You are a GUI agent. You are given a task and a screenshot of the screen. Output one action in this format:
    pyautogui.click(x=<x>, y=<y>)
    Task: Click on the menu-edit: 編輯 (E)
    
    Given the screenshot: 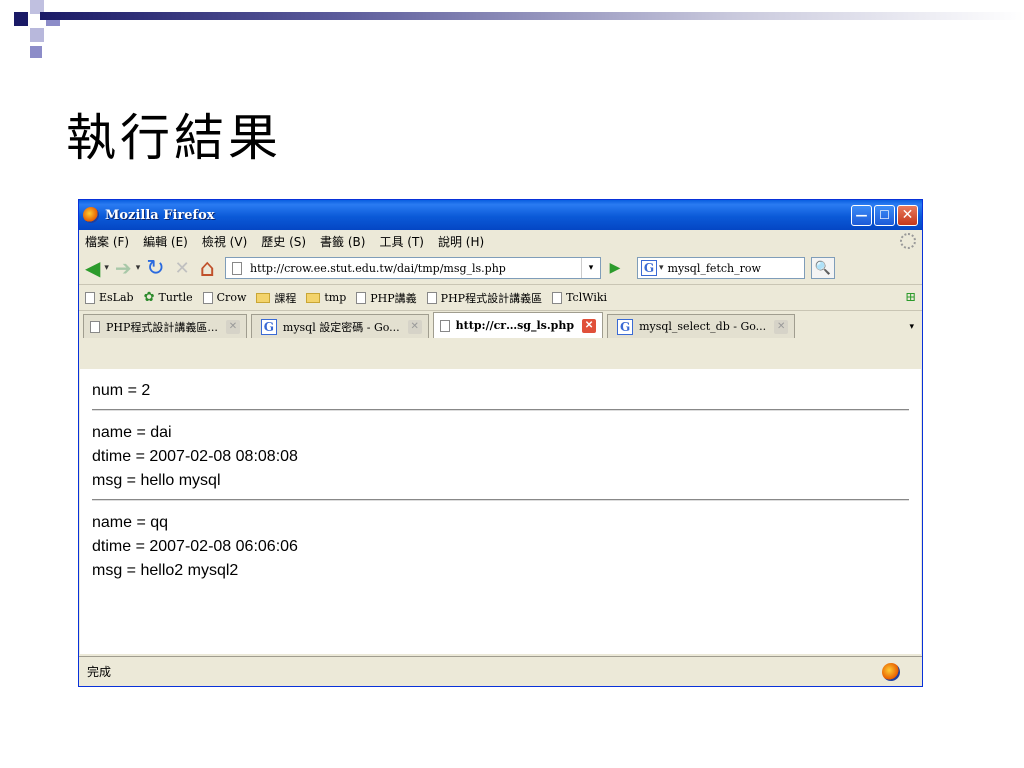 What is the action you would take?
    pyautogui.click(x=165, y=241)
    